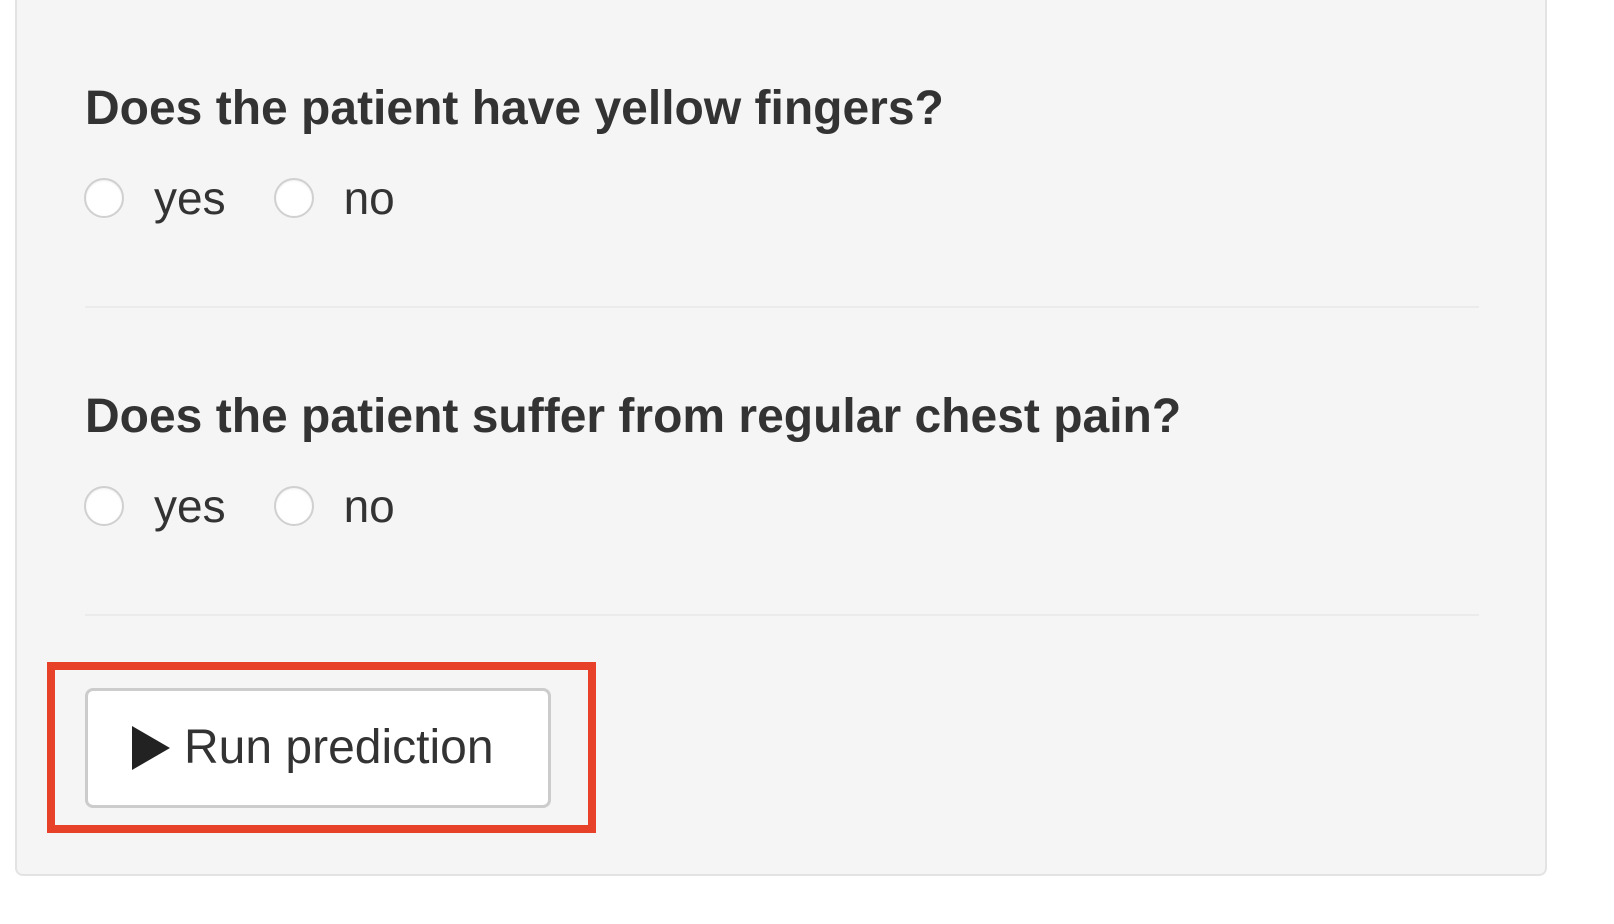  I want to click on radio-button-chest-pain-no, so click(293, 506).